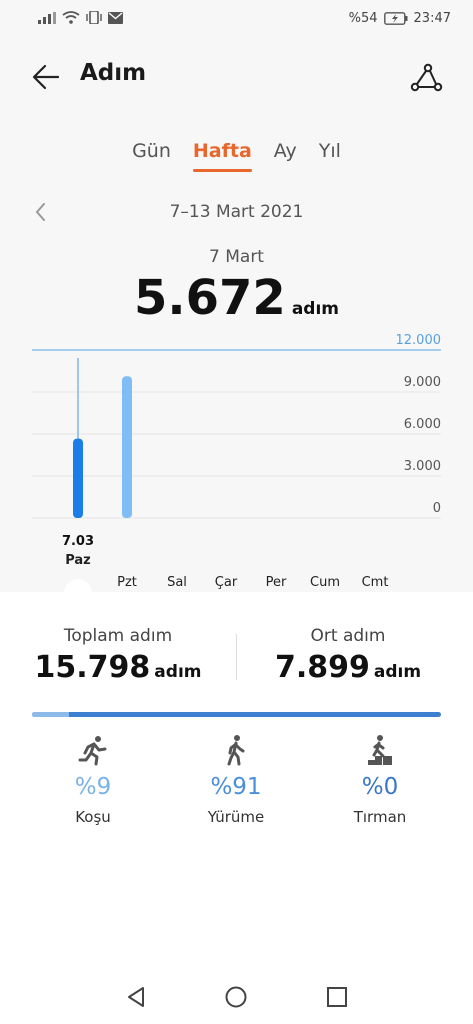 The height and width of the screenshot is (1024, 473). What do you see at coordinates (363, 18) in the screenshot?
I see `battery-percent: %54` at bounding box center [363, 18].